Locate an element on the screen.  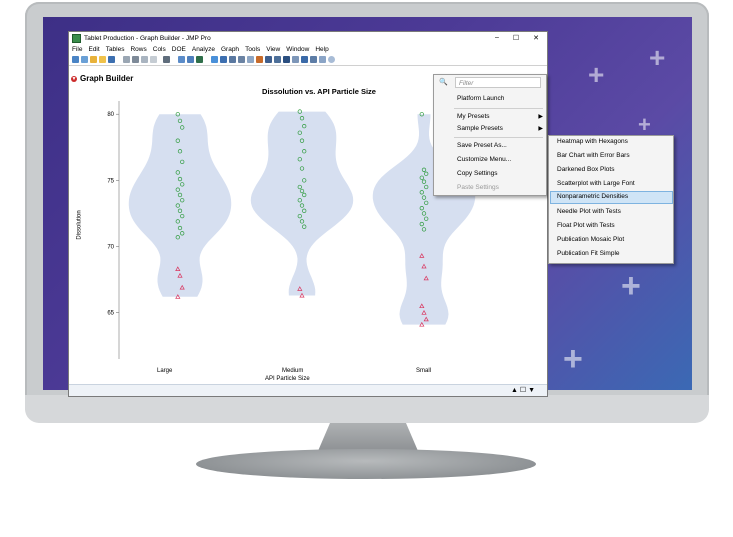
dropdown-arrow-icon: ▼ is located at coordinates (531, 390).